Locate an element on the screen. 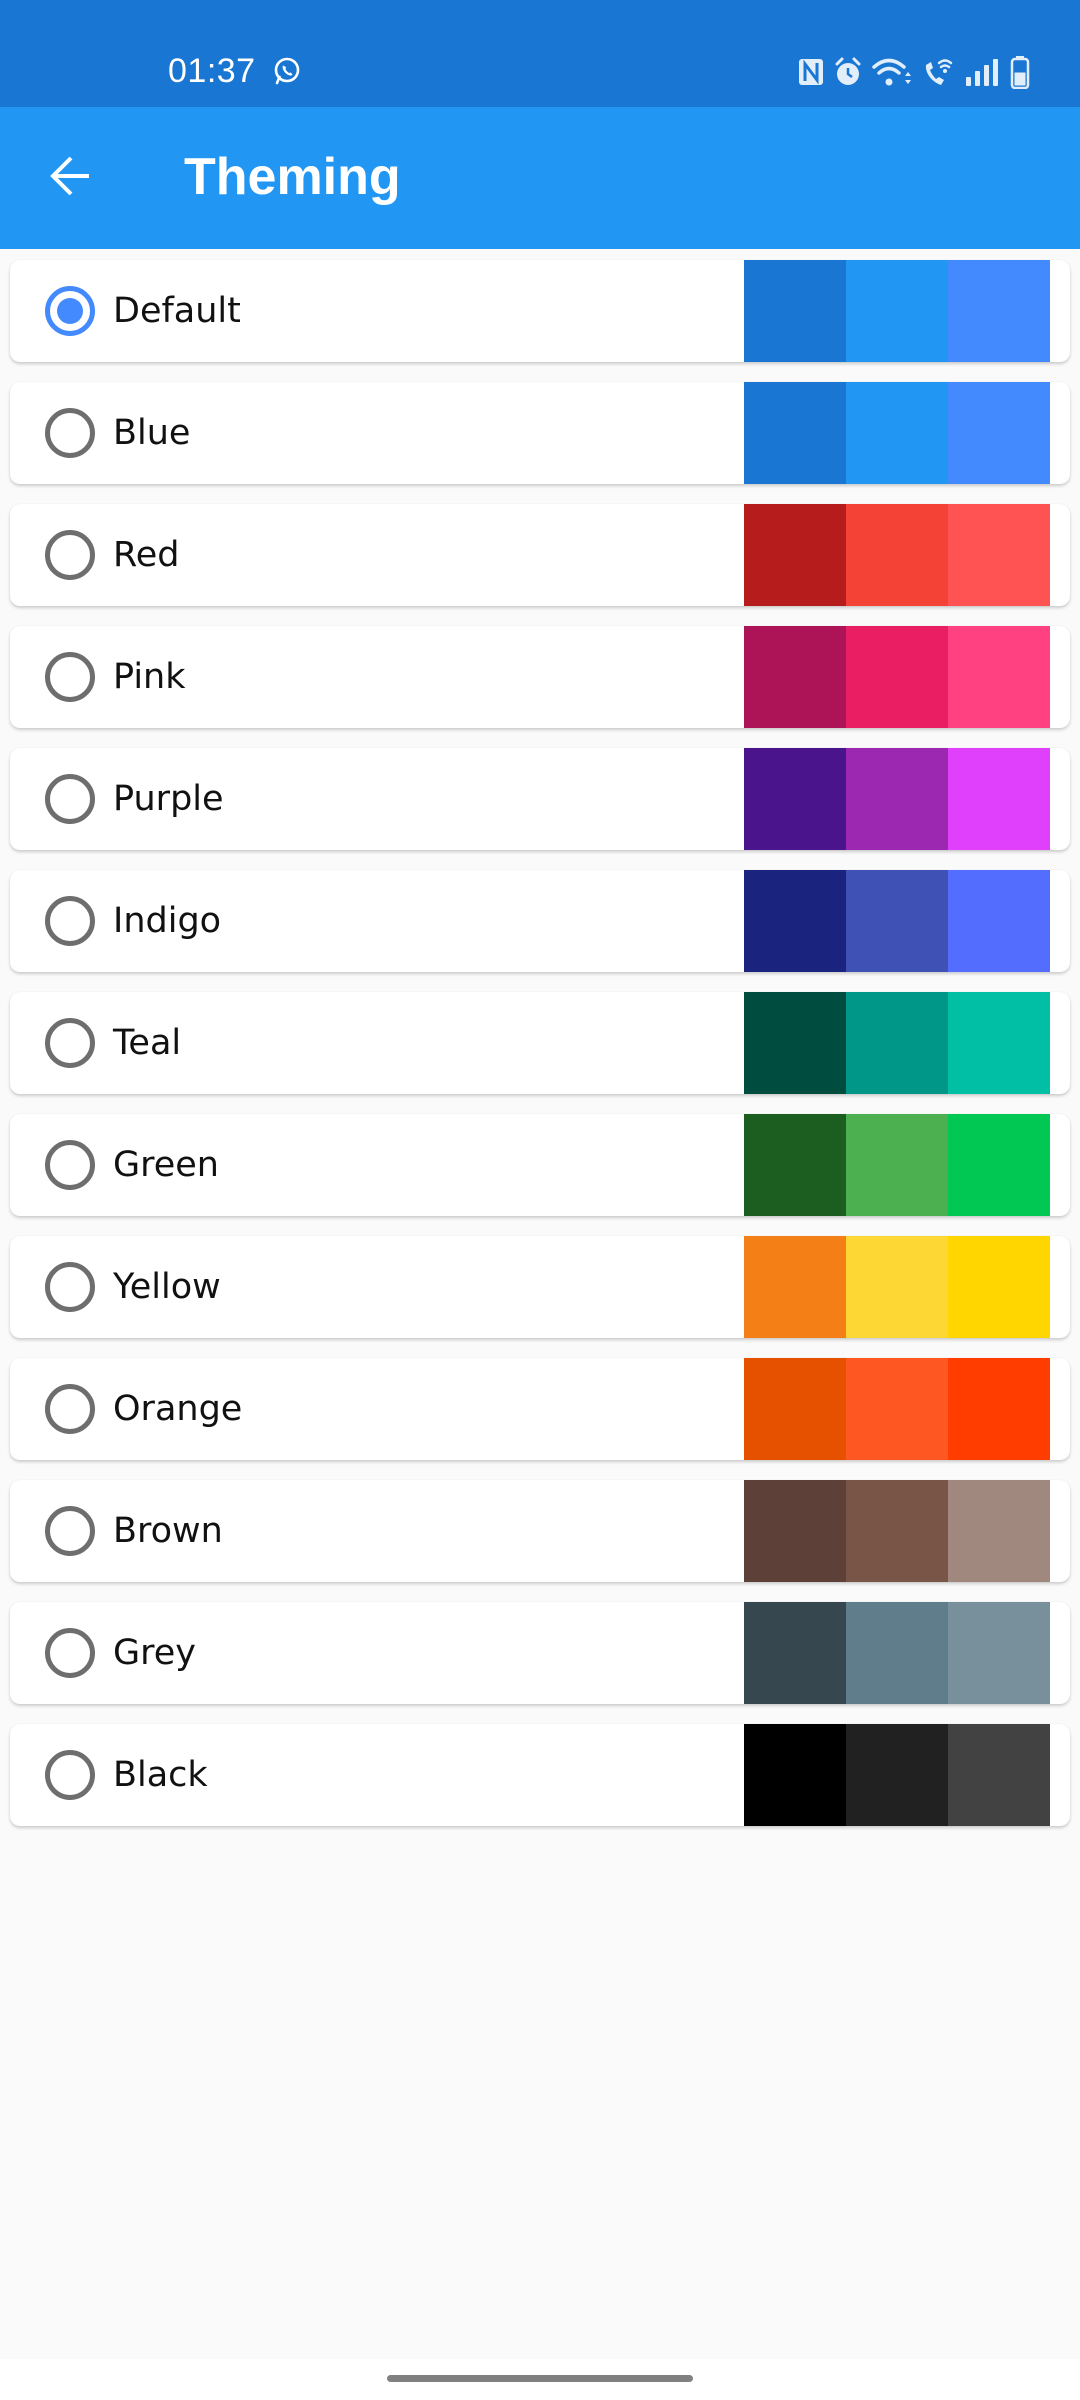 Image resolution: width=1080 pixels, height=2400 pixels. wifi-calling-icon is located at coordinates (938, 72).